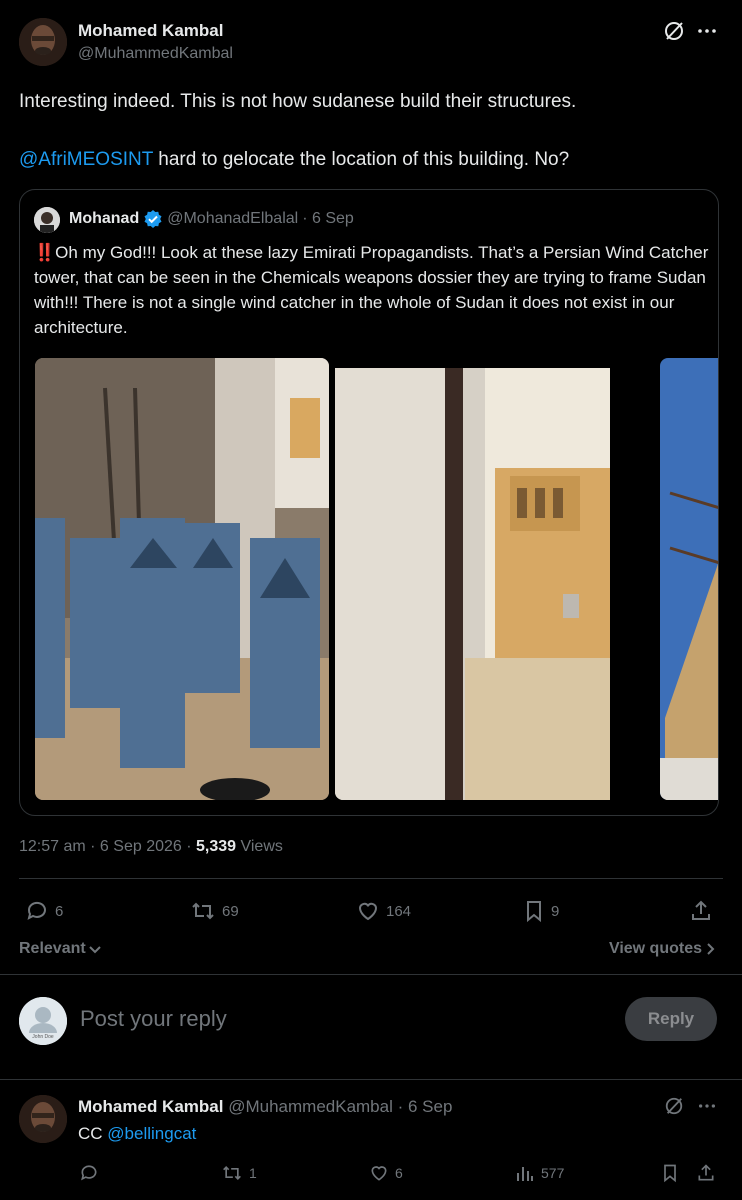 The width and height of the screenshot is (742, 1200). Describe the element at coordinates (710, 949) in the screenshot. I see `chevron-right-icon` at that location.